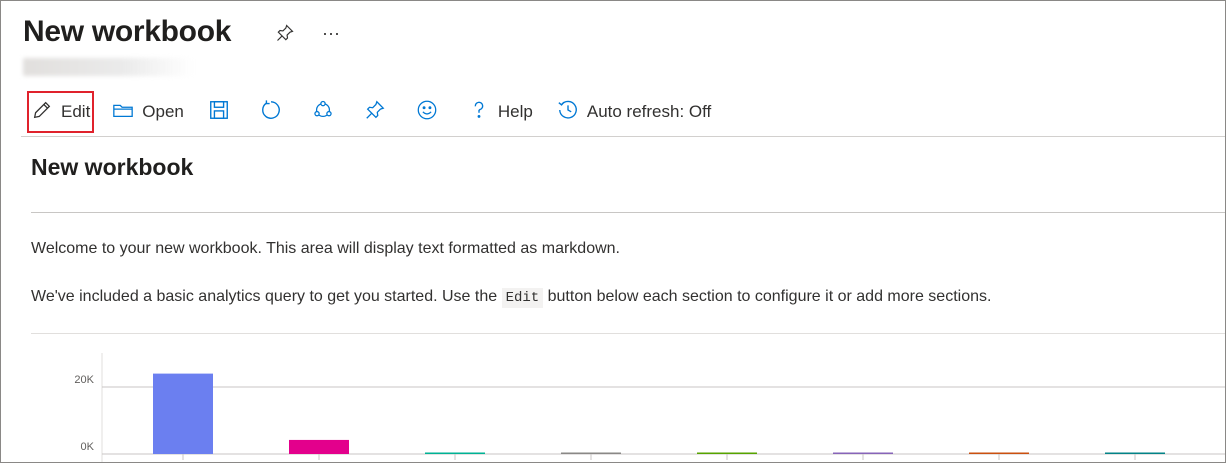 Image resolution: width=1226 pixels, height=463 pixels. I want to click on toolbar-divider, so click(623, 136).